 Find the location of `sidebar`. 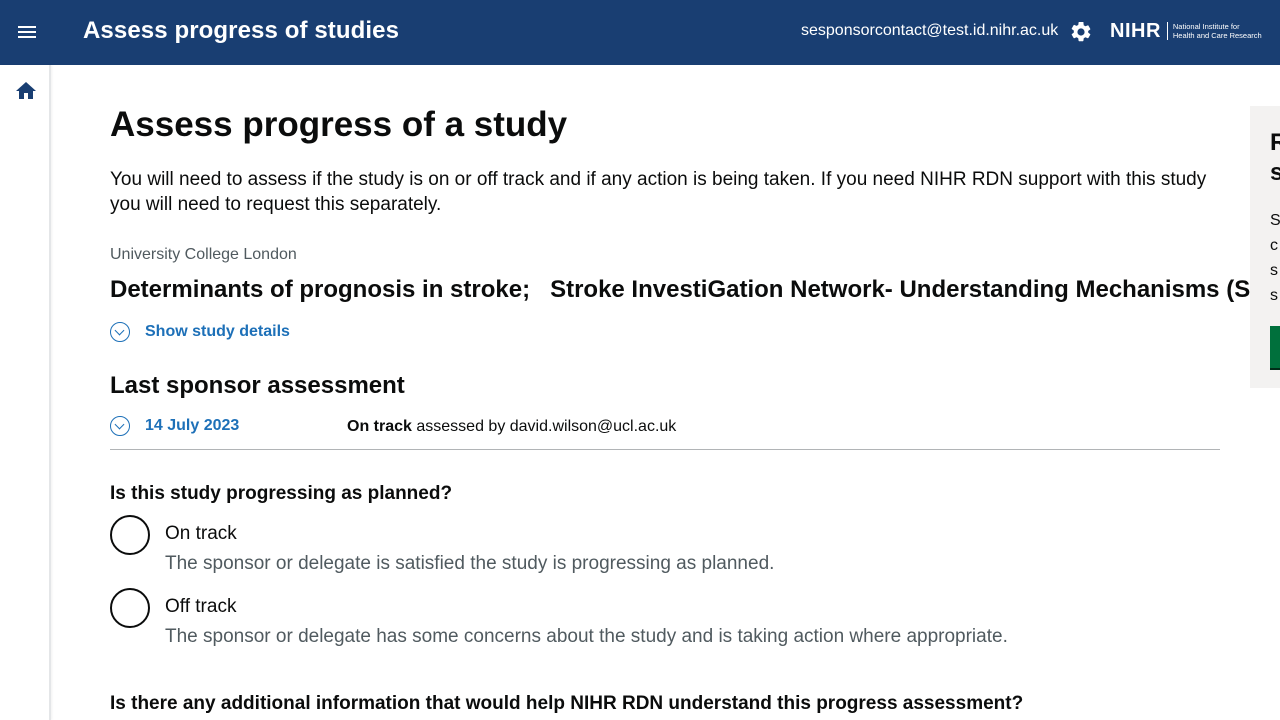

sidebar is located at coordinates (25, 392).